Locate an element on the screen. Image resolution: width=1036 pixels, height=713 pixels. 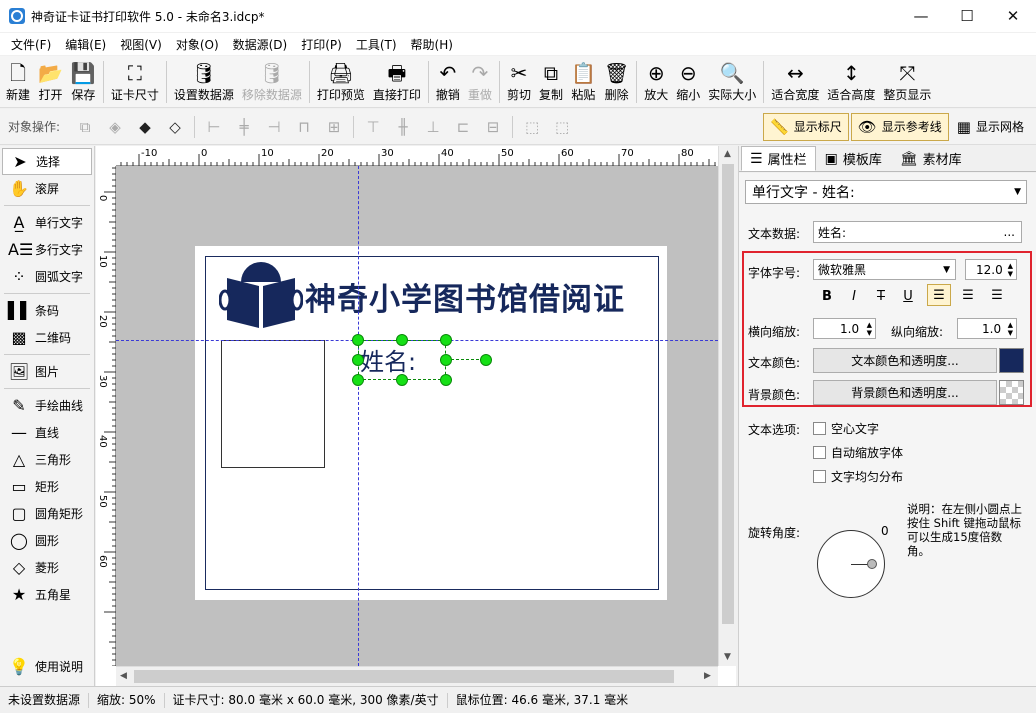
menu-view: 视图(V) is located at coordinates (141, 44).